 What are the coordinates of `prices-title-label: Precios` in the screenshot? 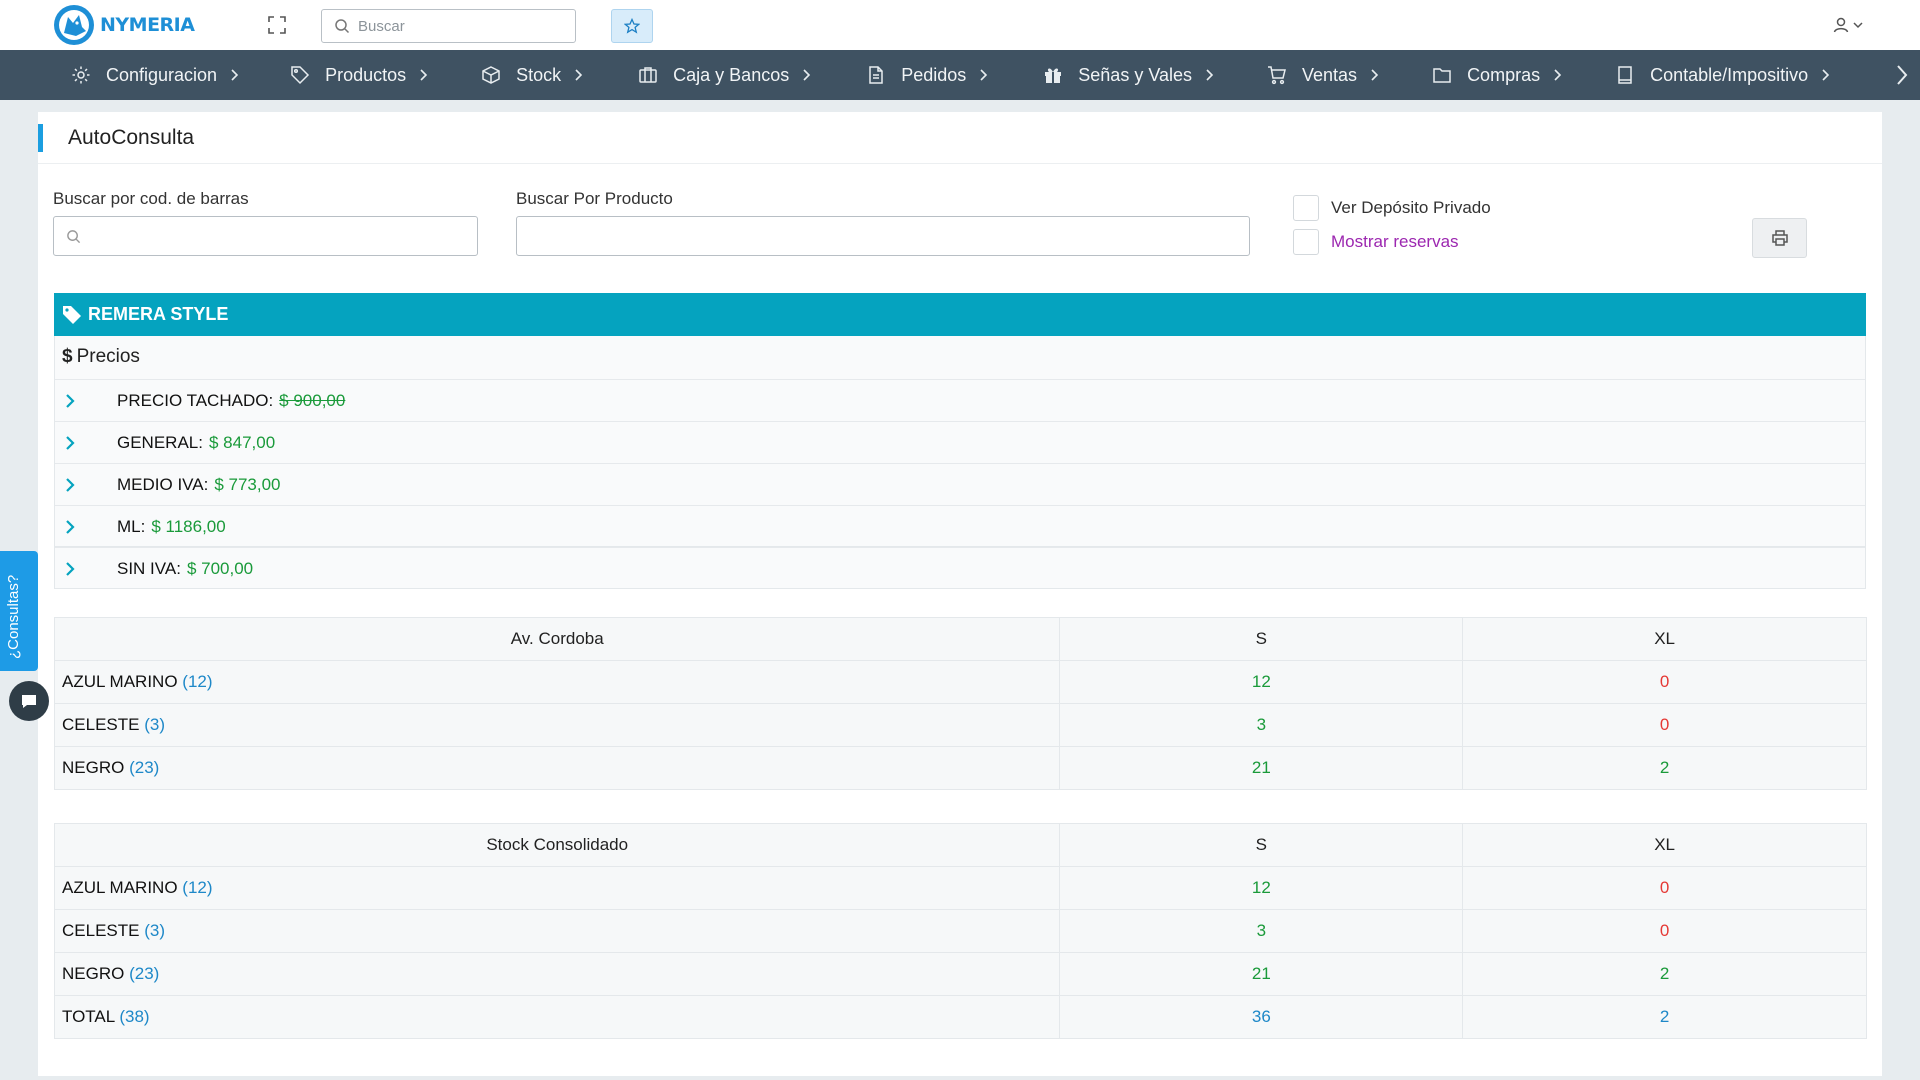 It's located at (108, 356).